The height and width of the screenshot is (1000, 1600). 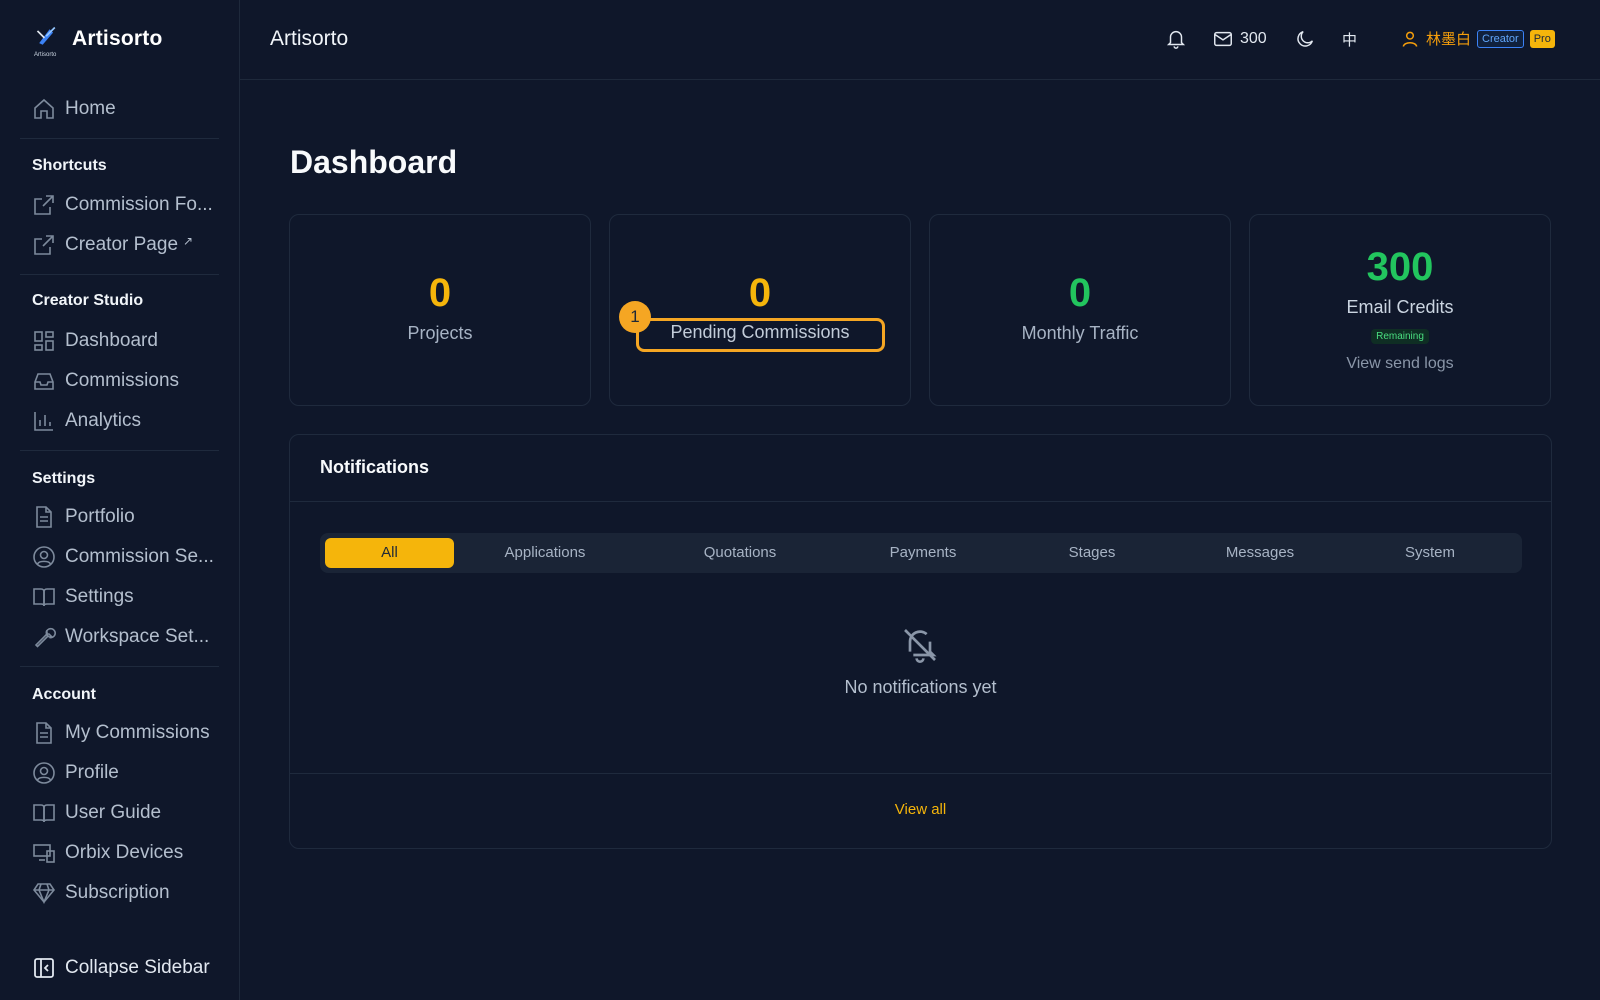 What do you see at coordinates (127, 773) in the screenshot?
I see `sidebar-item-profile: Profile` at bounding box center [127, 773].